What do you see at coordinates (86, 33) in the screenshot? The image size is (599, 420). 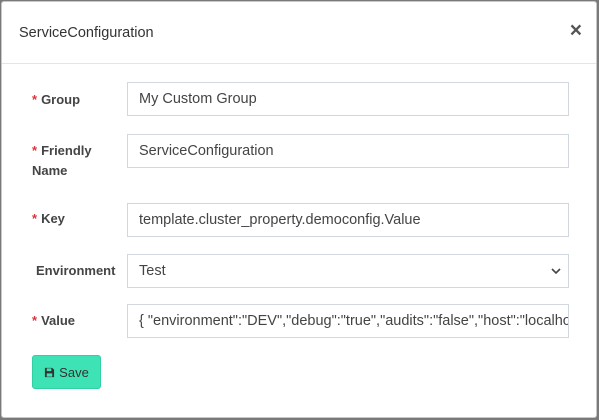 I see `modal-title: ServiceConfiguration` at bounding box center [86, 33].